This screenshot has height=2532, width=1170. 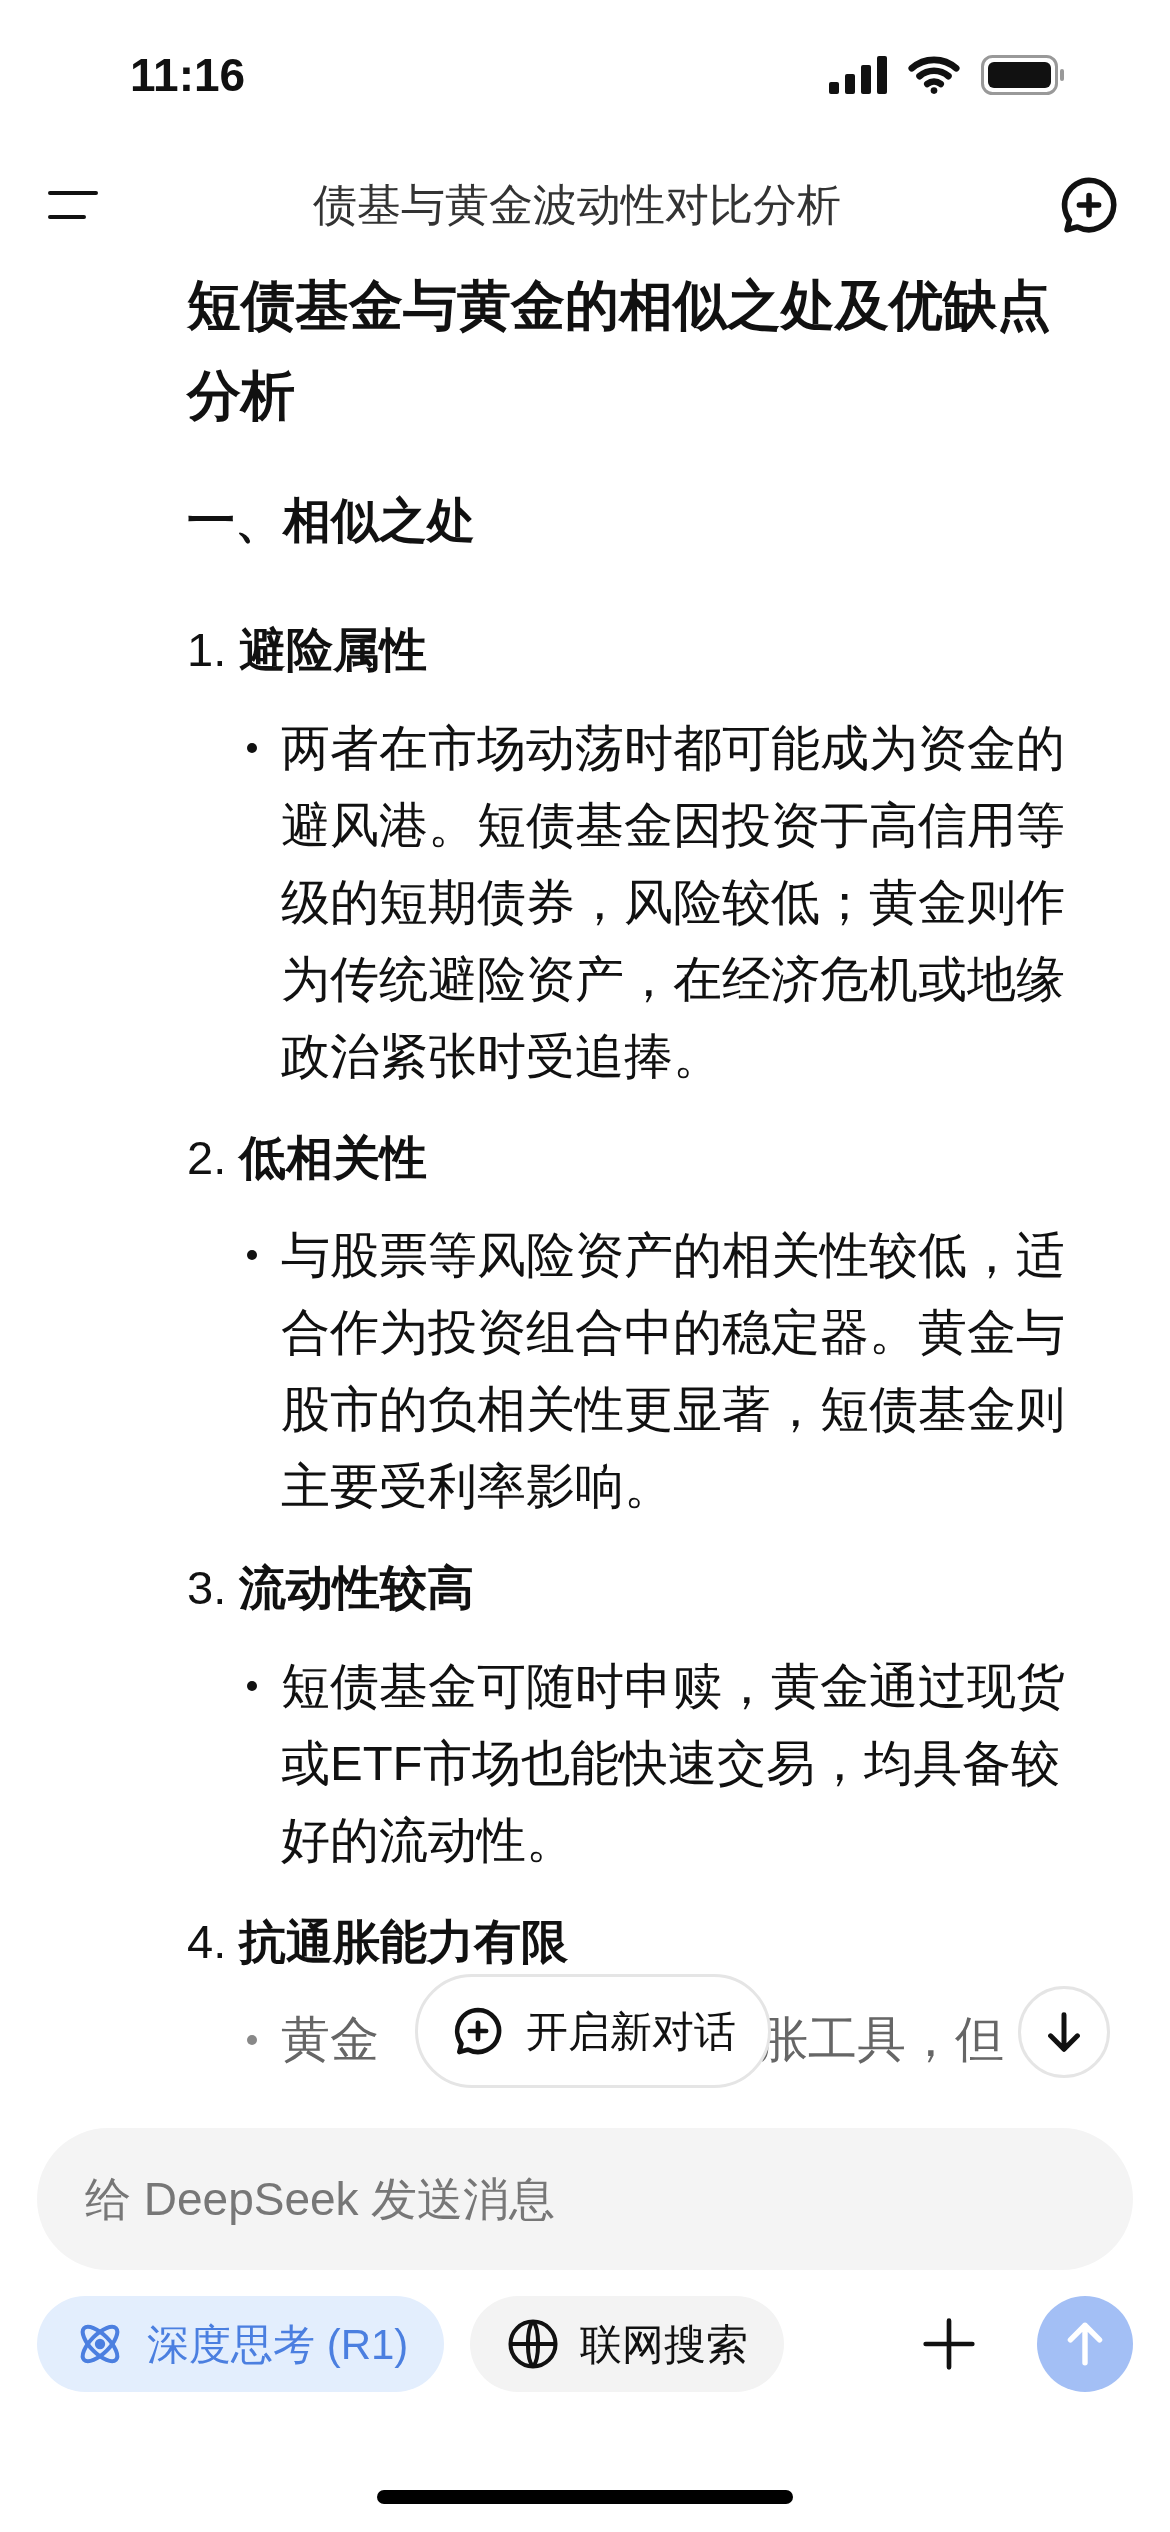 I want to click on message-field: 给 DeepSeek 发送消息, so click(x=585, y=2199).